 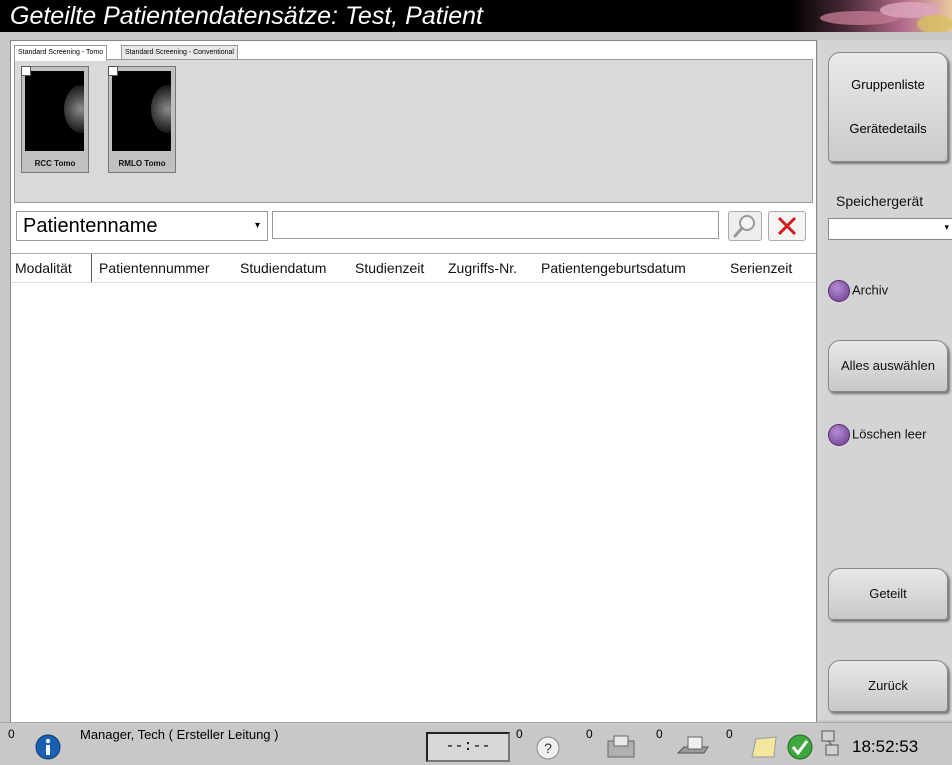 What do you see at coordinates (830, 744) in the screenshot?
I see `network-icon` at bounding box center [830, 744].